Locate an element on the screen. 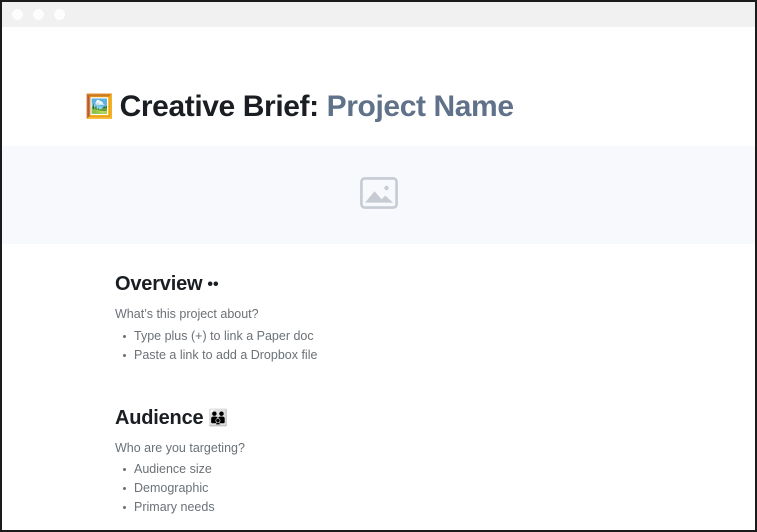 This screenshot has height=532, width=757. section-heading-audience: Audience 👪 is located at coordinates (435, 418).